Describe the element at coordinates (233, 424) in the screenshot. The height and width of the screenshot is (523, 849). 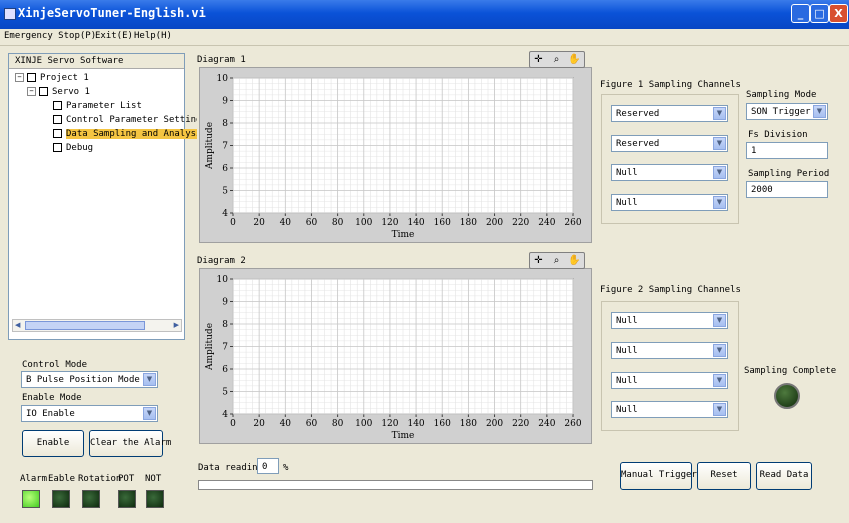
I see `x-tick-label: 0` at that location.